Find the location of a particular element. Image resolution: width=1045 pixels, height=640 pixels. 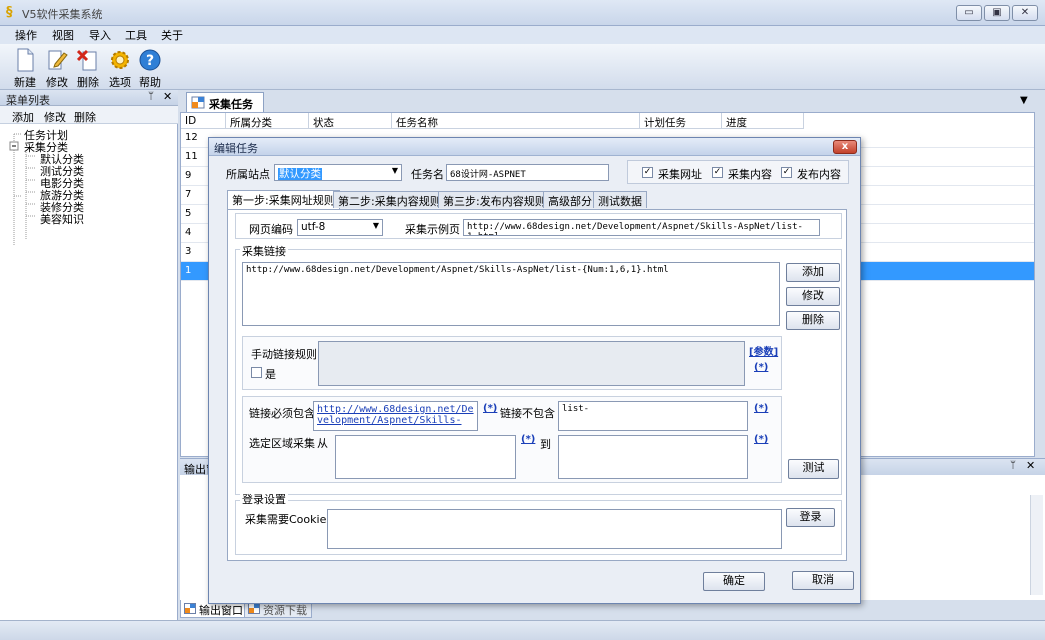

task-name-label: 任务名 is located at coordinates (427, 174).